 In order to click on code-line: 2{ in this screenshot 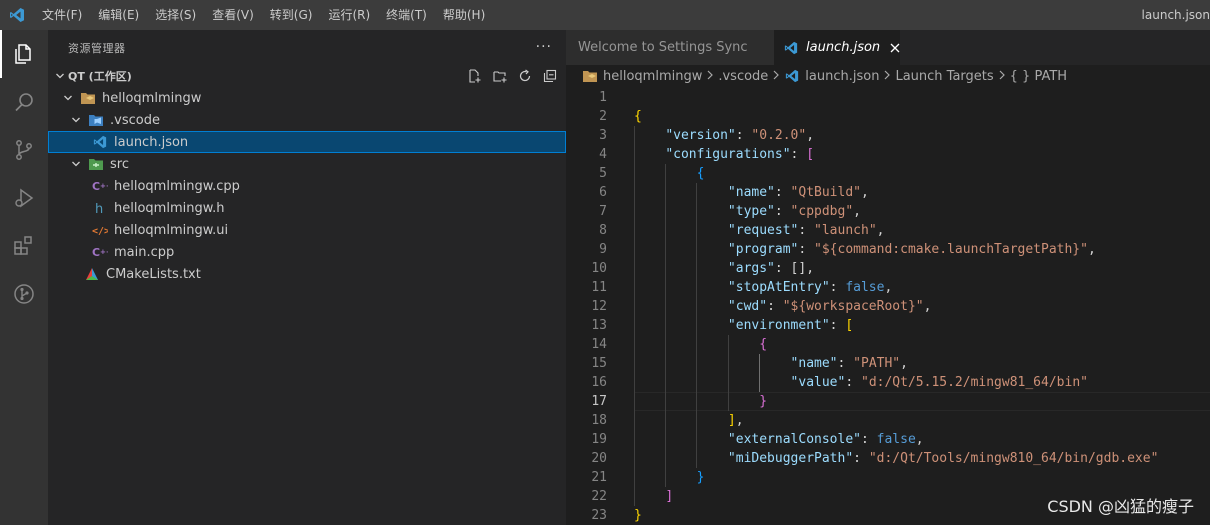, I will do `click(888, 116)`.